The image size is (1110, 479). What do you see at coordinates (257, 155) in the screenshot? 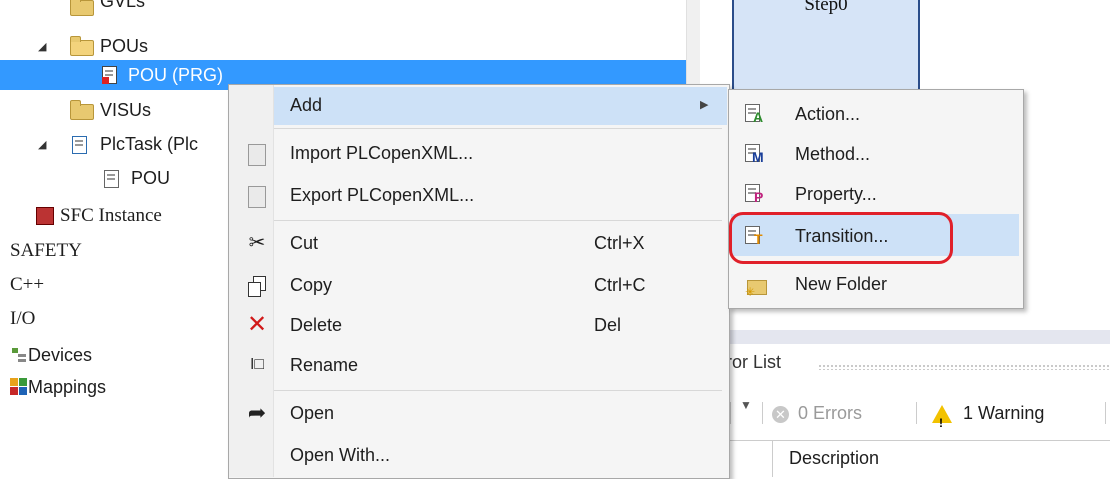
I see `import-icon` at bounding box center [257, 155].